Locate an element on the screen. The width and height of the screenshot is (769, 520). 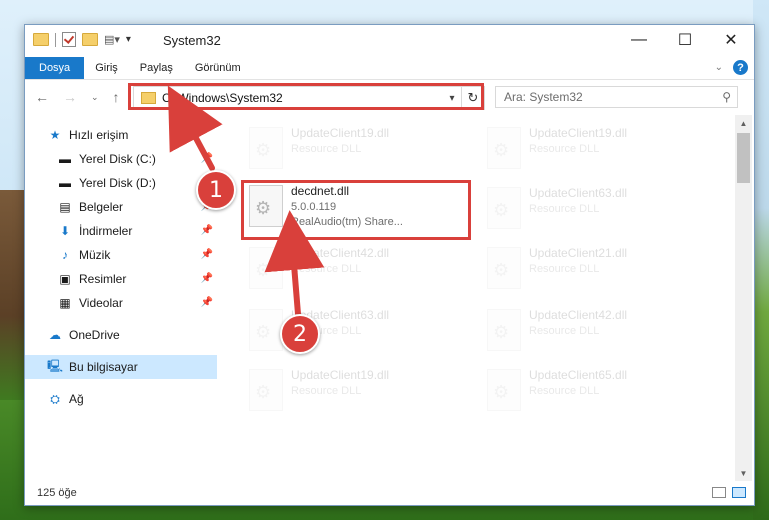
tab-file: Dosya is located at coordinates (55, 68).